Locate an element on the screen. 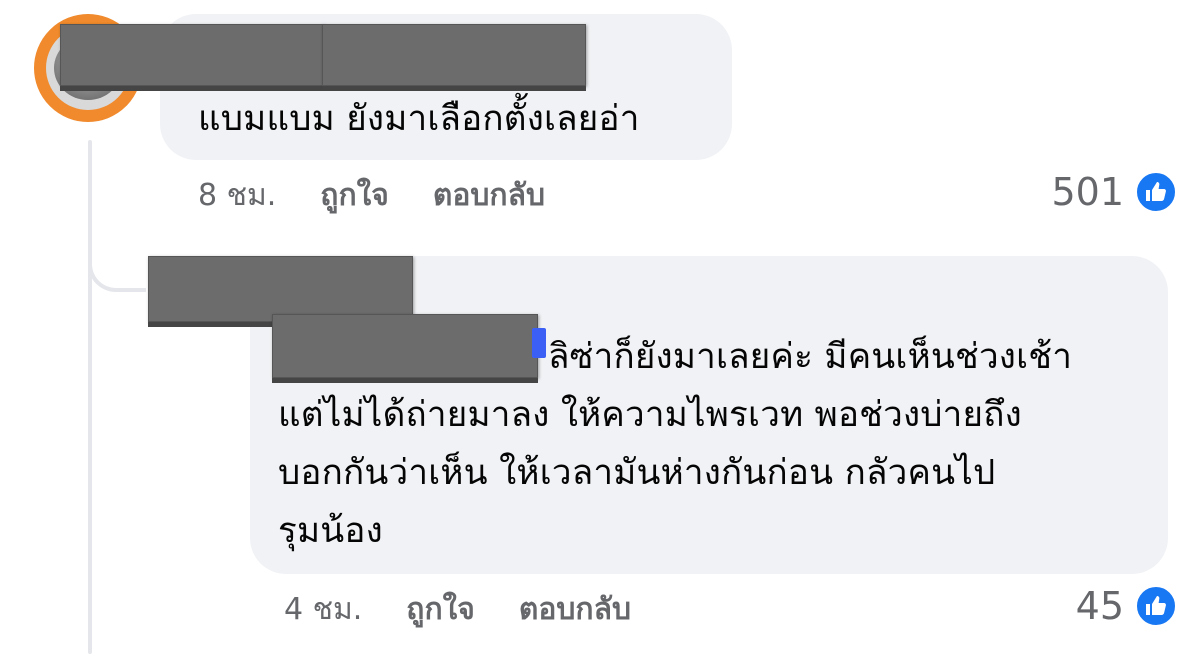 The height and width of the screenshot is (654, 1200). reaction-summary: 501 is located at coordinates (1114, 192).